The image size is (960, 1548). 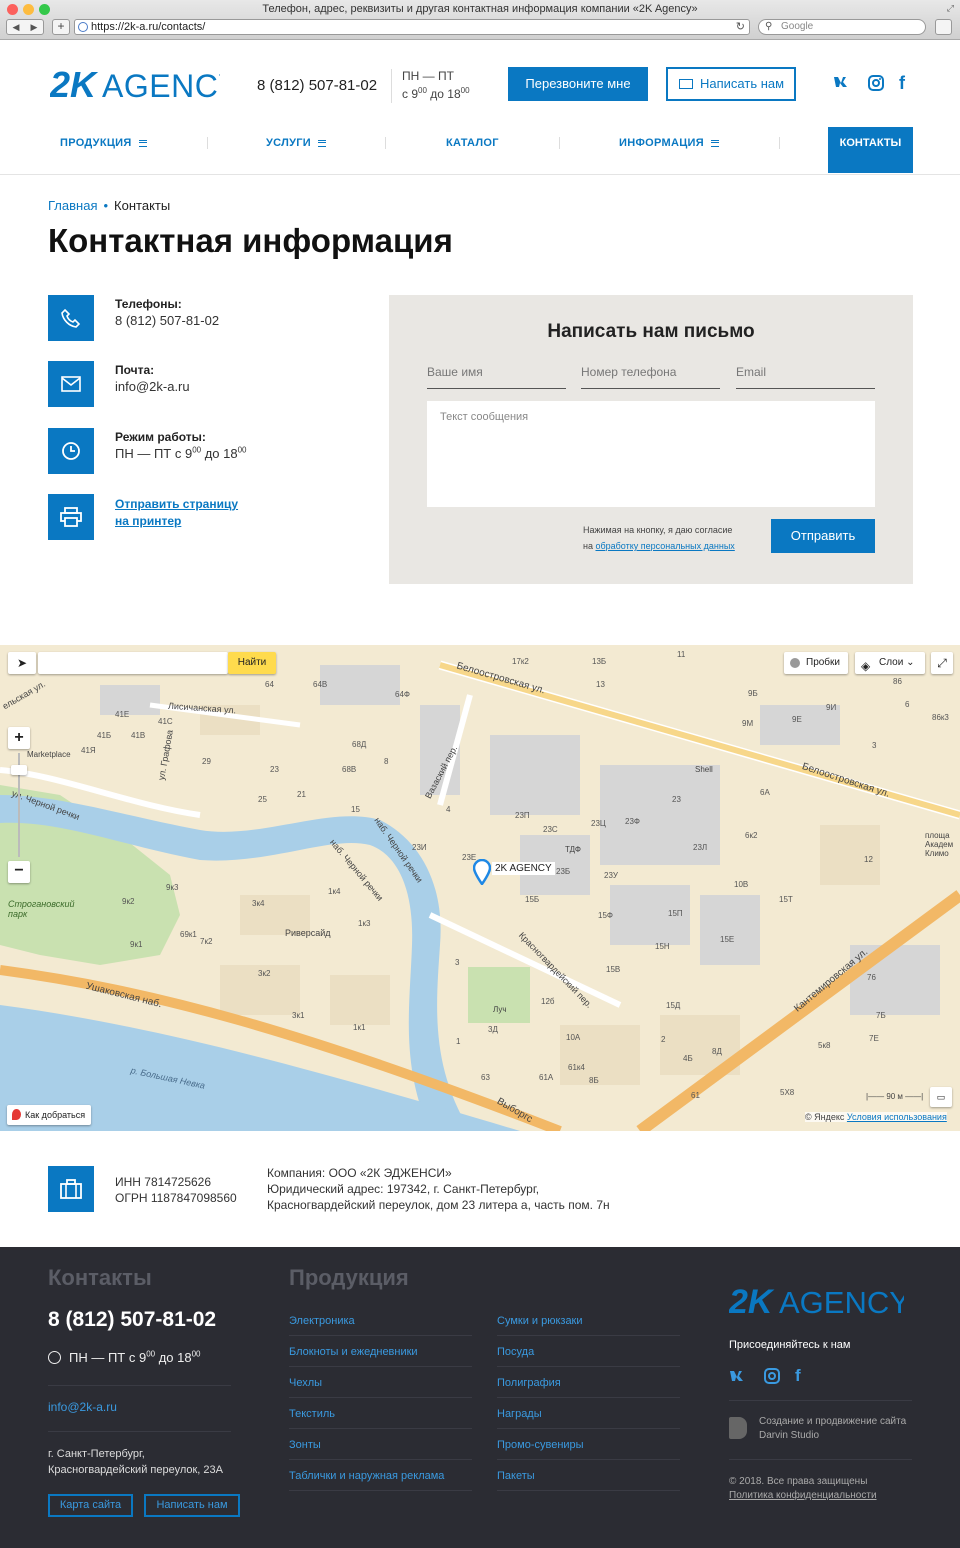 What do you see at coordinates (22, 663) in the screenshot?
I see `geolocation-icon: ➤` at bounding box center [22, 663].